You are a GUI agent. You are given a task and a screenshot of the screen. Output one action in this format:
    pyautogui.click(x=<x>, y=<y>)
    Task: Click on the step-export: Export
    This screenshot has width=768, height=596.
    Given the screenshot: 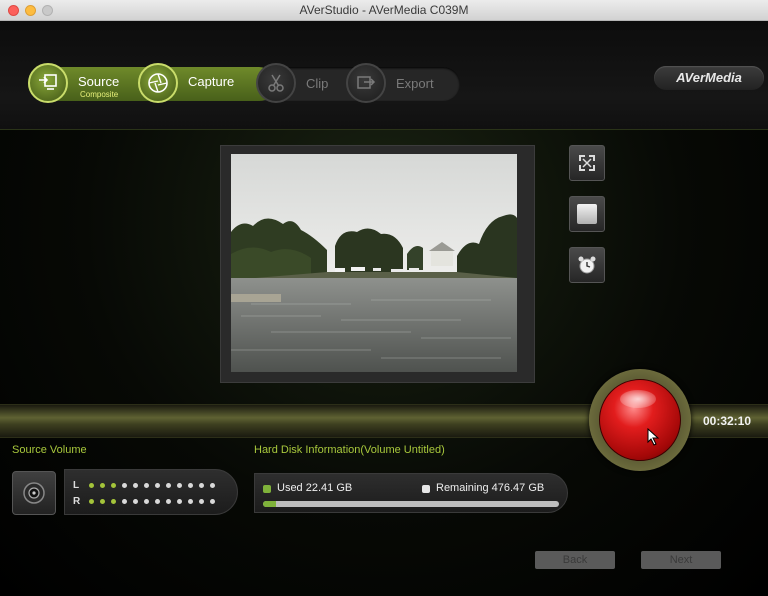 What is the action you would take?
    pyautogui.click(x=401, y=84)
    